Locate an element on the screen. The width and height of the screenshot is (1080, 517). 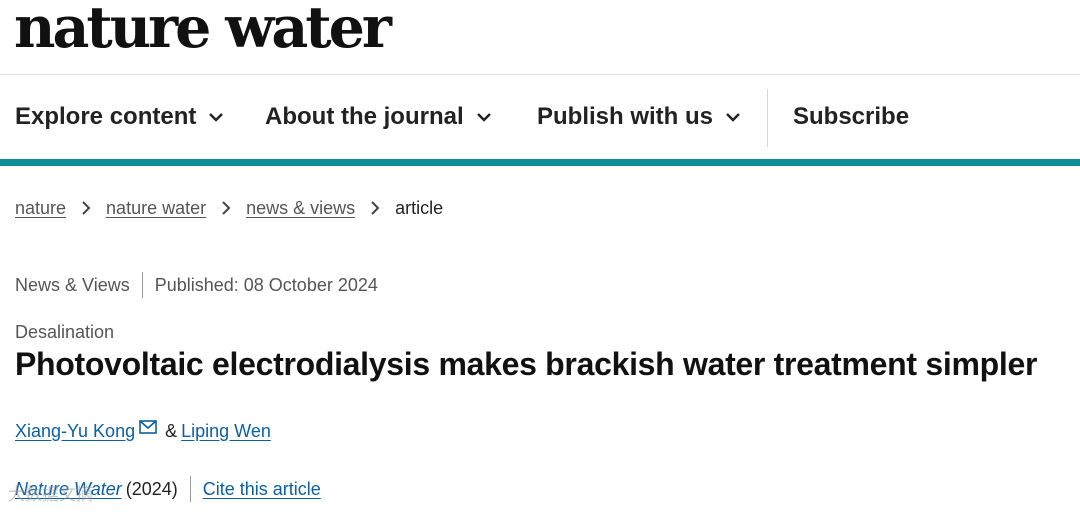
breadcrumb-current: article is located at coordinates (419, 207).